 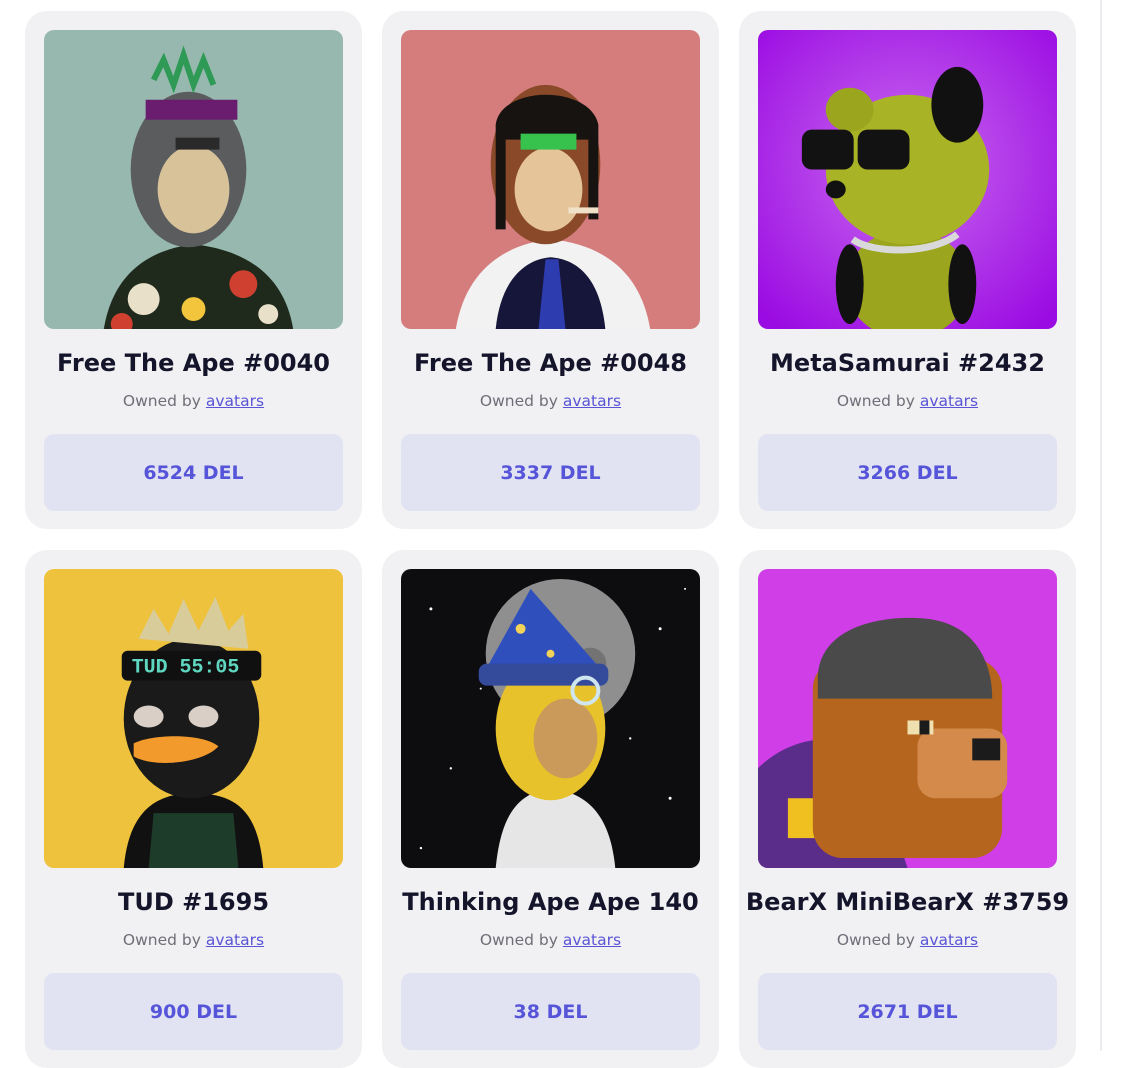 I want to click on pixel-bear-avatar, so click(x=907, y=718).